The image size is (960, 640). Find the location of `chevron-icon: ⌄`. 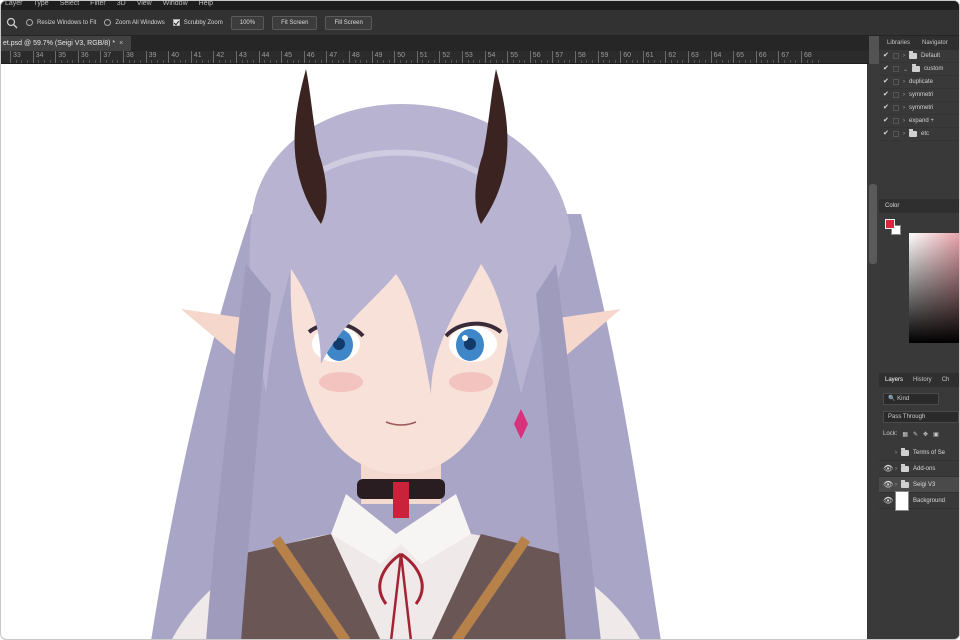

chevron-icon: ⌄ is located at coordinates (905, 69).